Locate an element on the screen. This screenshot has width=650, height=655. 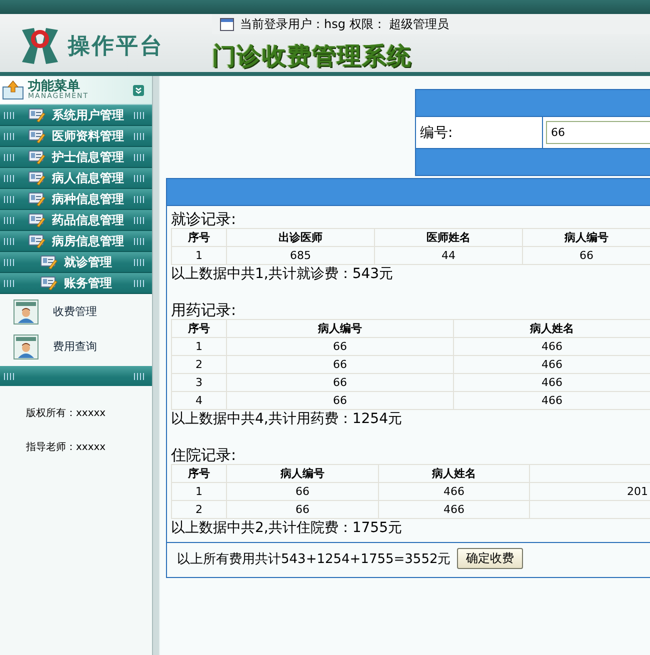
field-label: 编号: is located at coordinates (479, 132).